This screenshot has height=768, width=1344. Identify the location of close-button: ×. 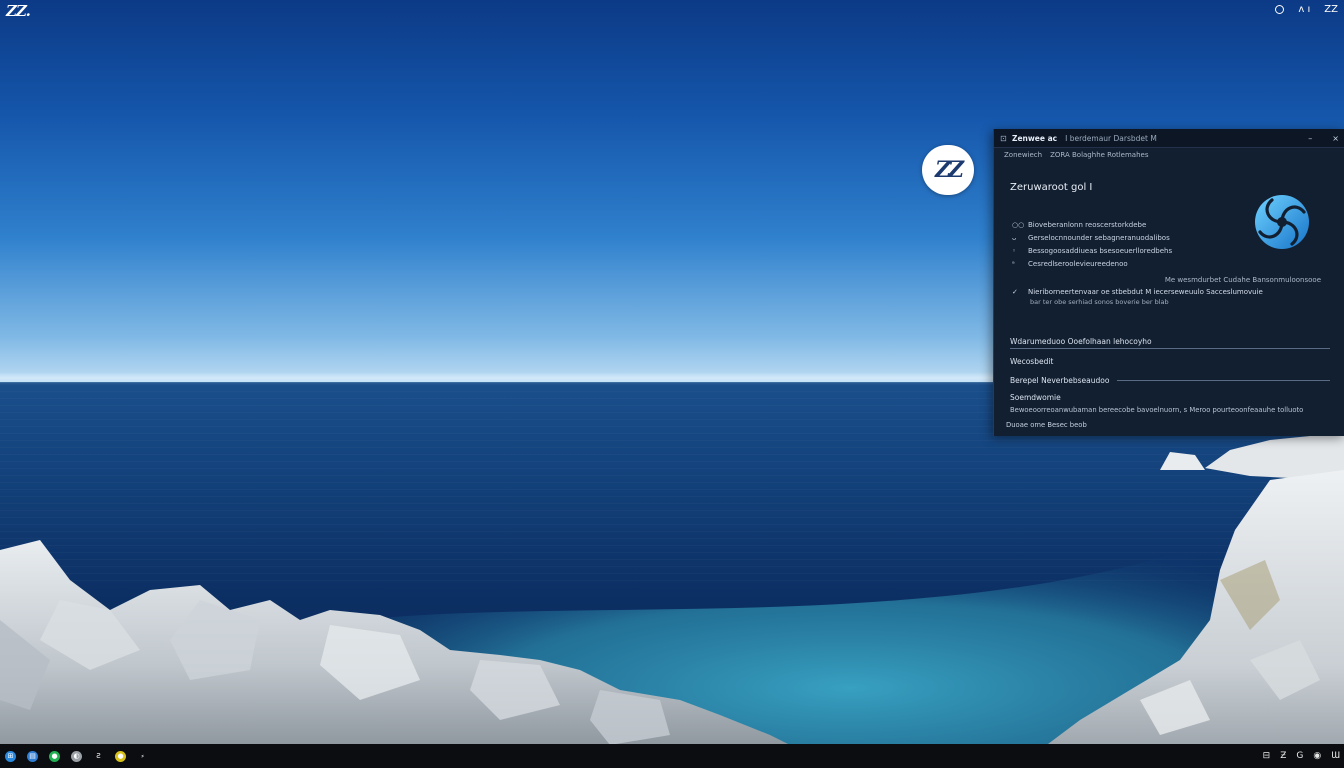
(1335, 138).